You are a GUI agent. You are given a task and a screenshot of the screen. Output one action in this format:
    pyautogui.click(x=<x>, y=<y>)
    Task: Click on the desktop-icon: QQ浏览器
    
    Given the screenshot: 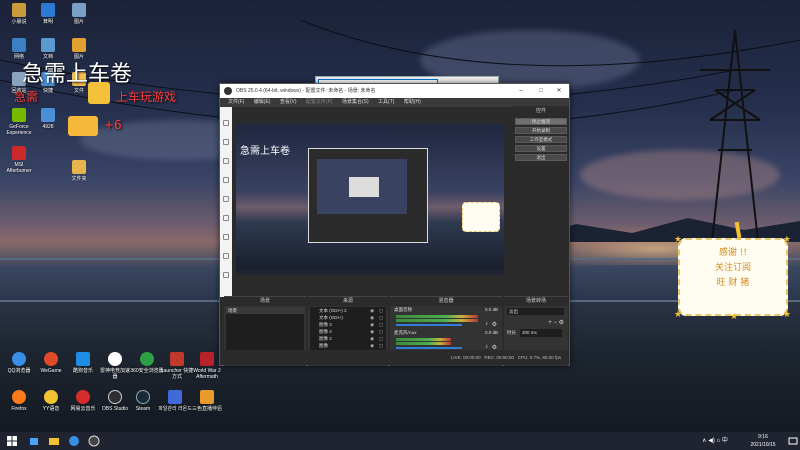 What is the action you would take?
    pyautogui.click(x=19, y=363)
    